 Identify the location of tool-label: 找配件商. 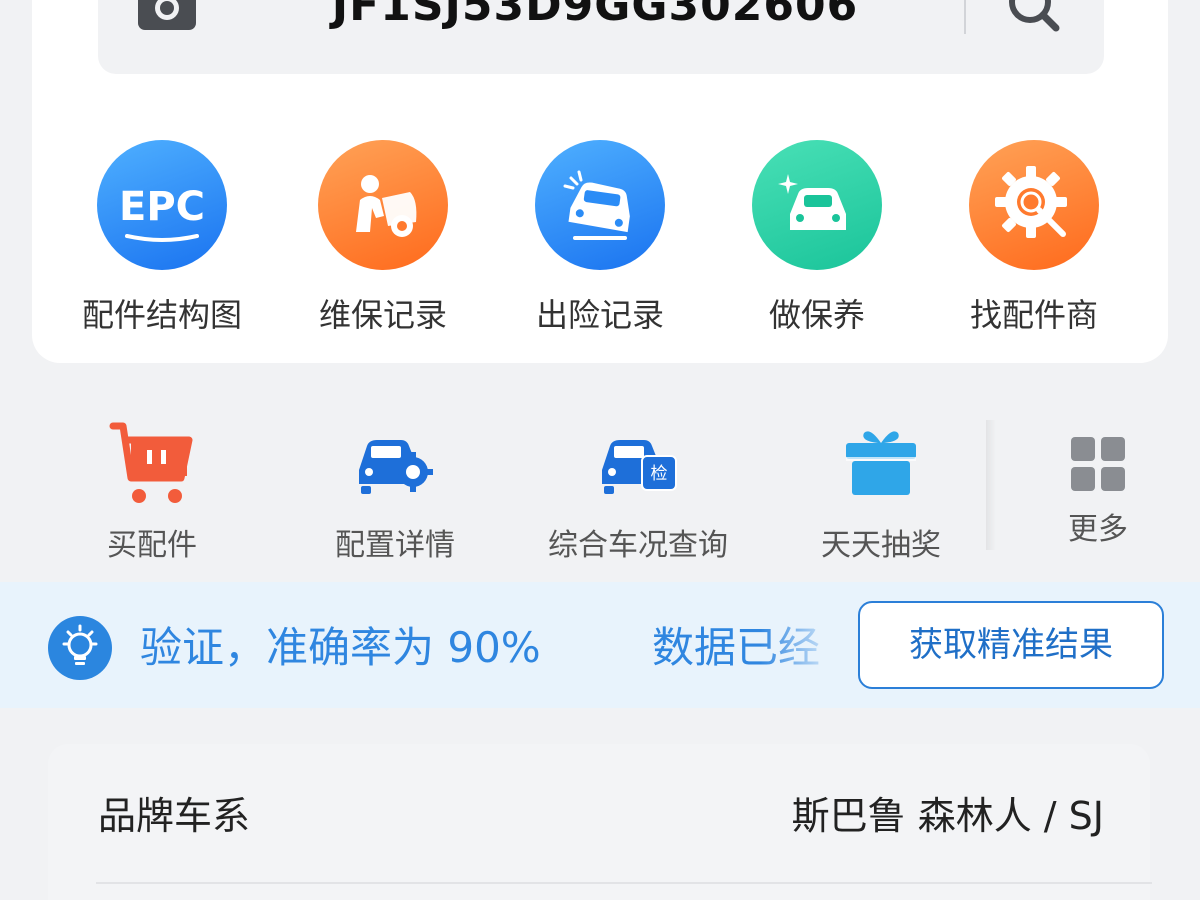
(1033, 315).